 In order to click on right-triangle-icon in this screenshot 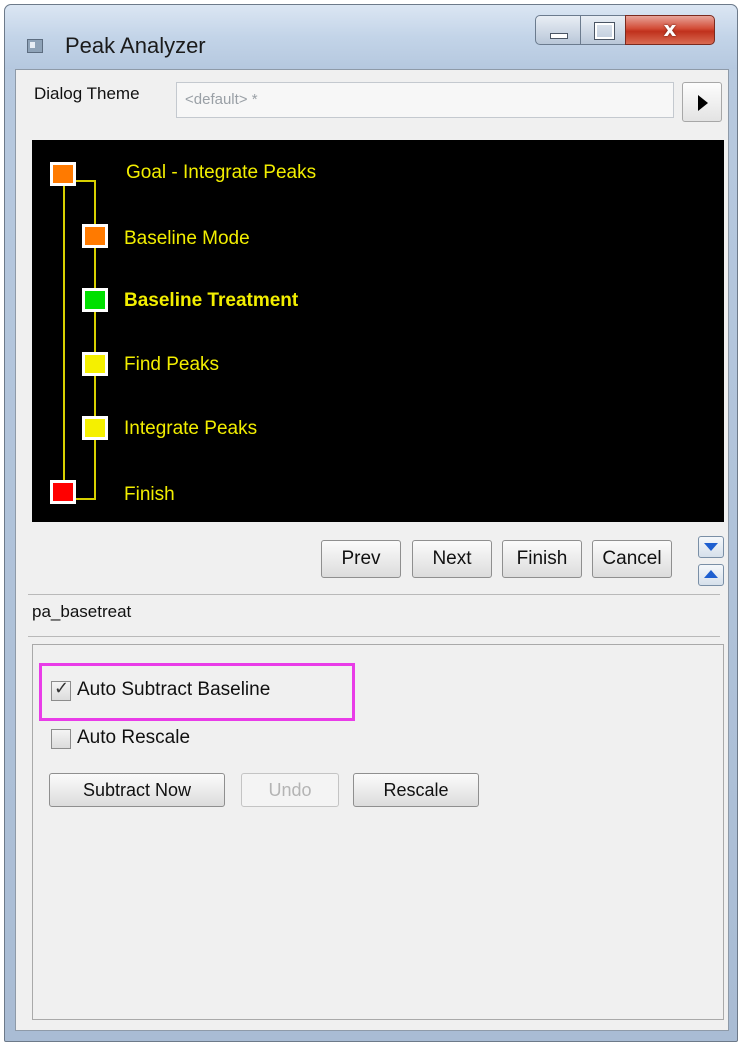, I will do `click(703, 103)`.